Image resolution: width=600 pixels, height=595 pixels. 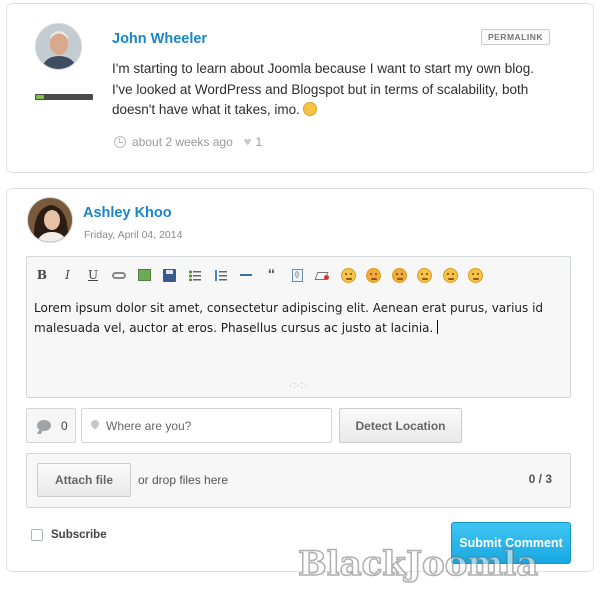 What do you see at coordinates (211, 426) in the screenshot?
I see `location-input` at bounding box center [211, 426].